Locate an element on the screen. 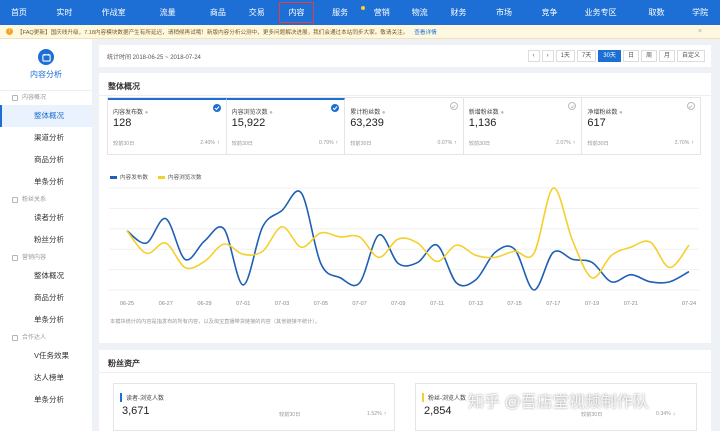  metric-card: 新增粉丝数 ● 1,136 较前30日 2.07% ↑ is located at coordinates (523, 126).